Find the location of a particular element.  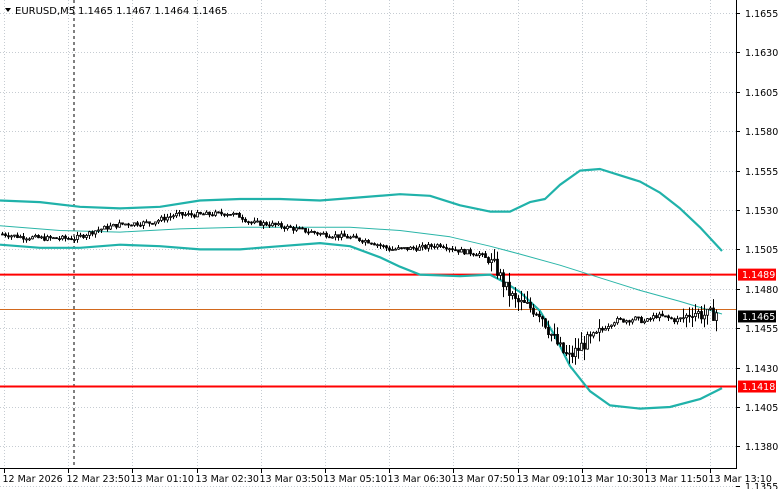

time-tick-label: 12 Mar 2026 is located at coordinates (33, 479).